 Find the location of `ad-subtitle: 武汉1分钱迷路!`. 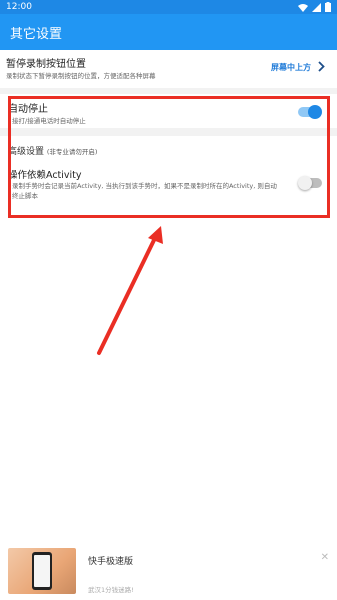

ad-subtitle: 武汉1分钱迷路! is located at coordinates (111, 590).